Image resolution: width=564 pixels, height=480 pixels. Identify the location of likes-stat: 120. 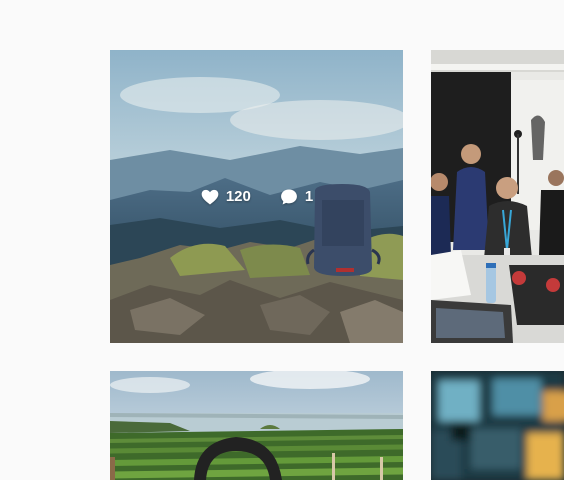
(225, 197).